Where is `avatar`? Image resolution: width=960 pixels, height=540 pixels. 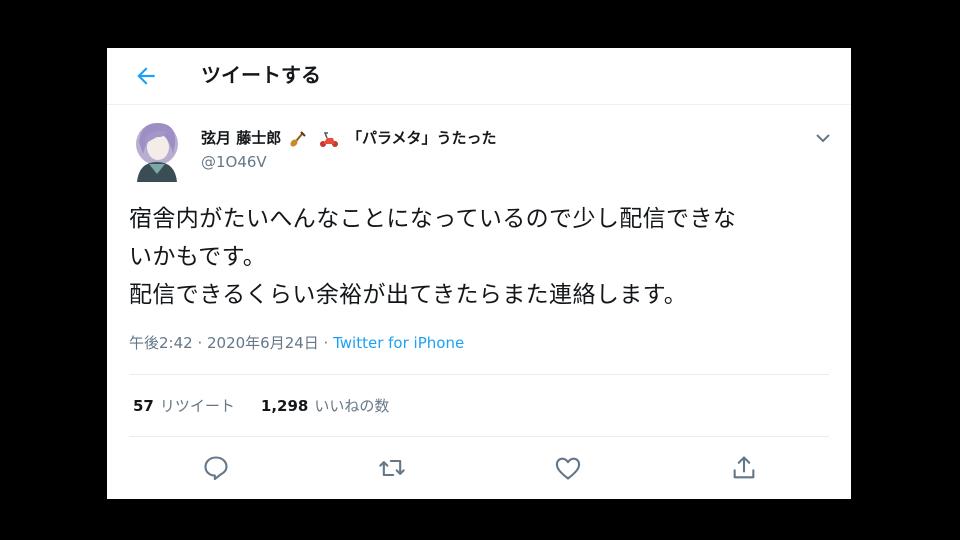 avatar is located at coordinates (157, 150).